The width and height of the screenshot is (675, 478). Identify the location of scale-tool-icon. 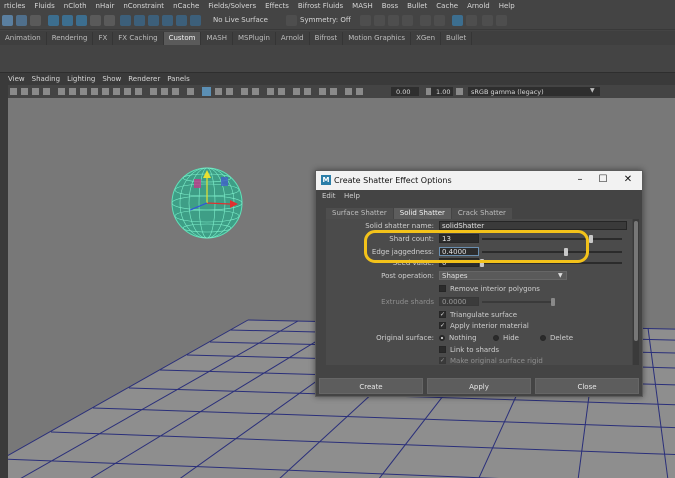
(81, 20).